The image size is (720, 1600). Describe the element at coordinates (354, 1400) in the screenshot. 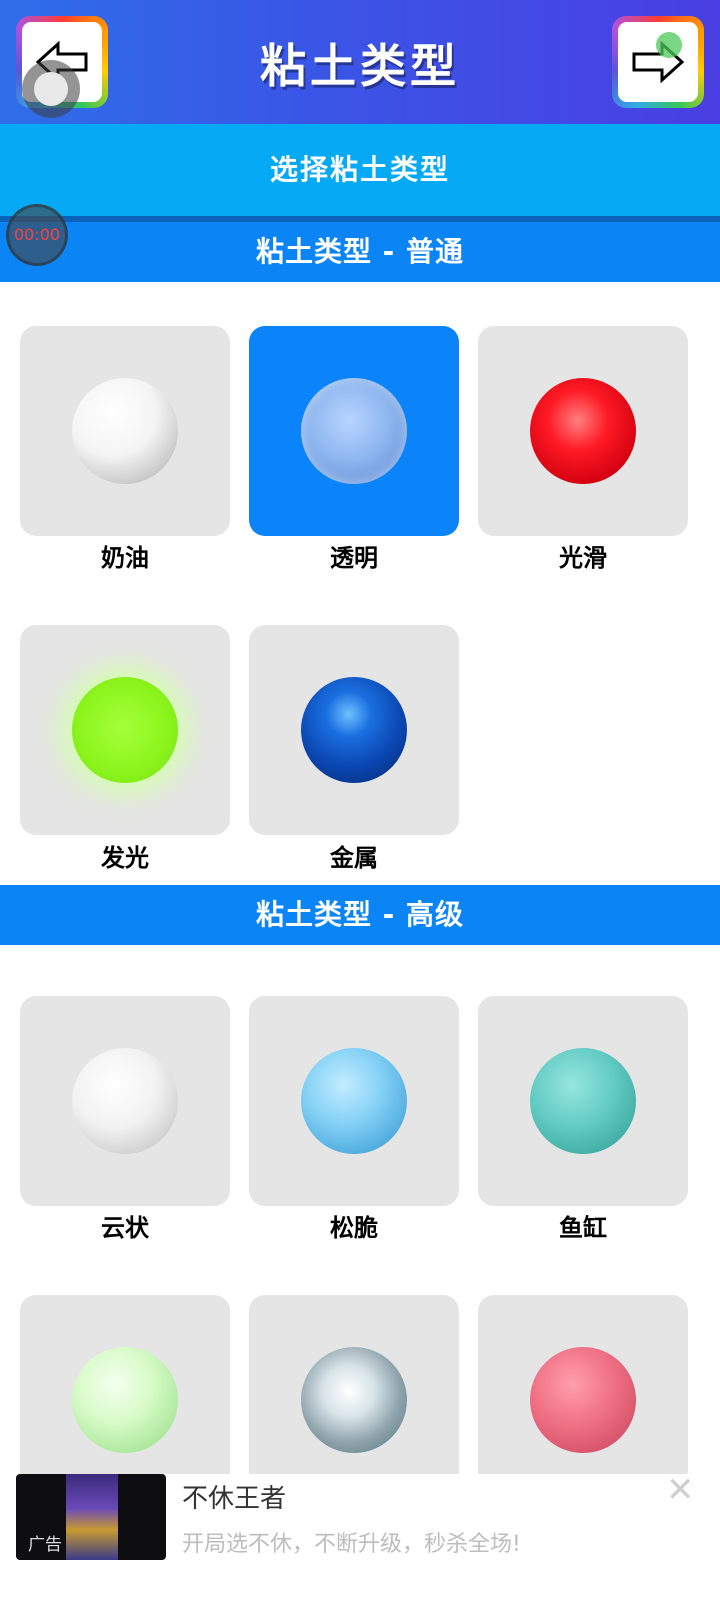

I see `clay-ball-hologram` at that location.